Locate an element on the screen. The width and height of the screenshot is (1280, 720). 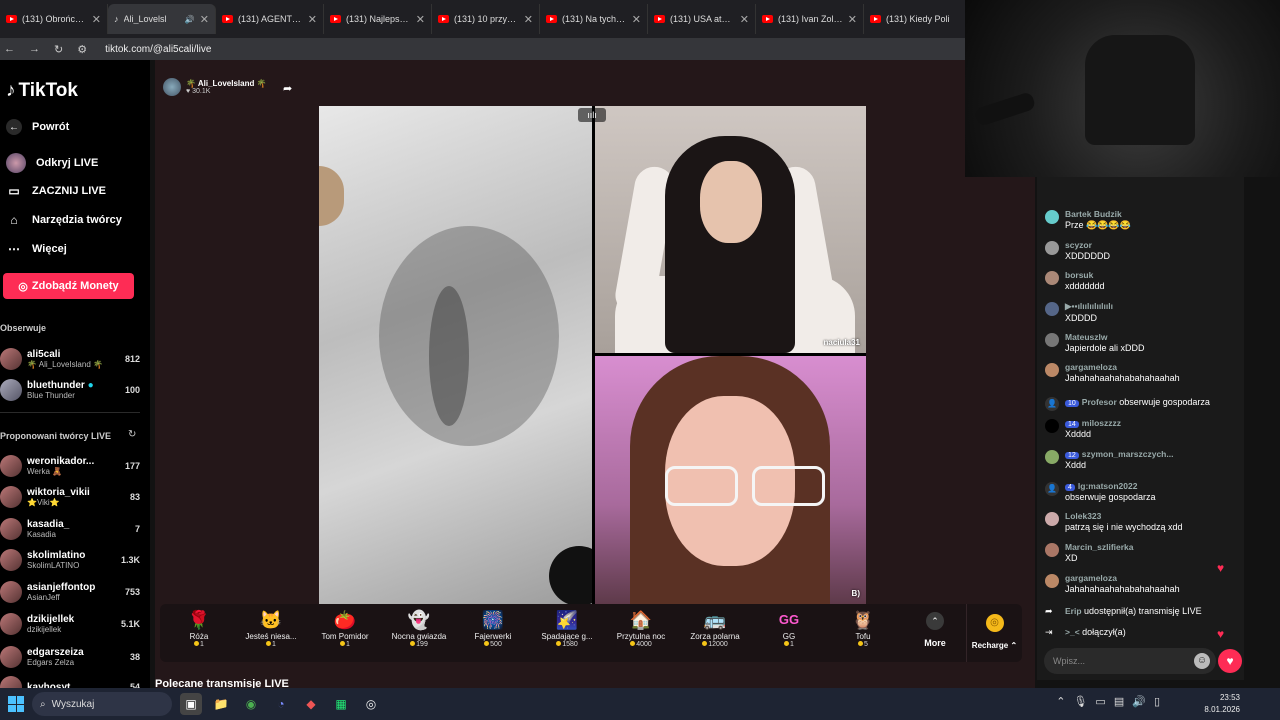
gift-item: 🏠 Przytulna noc 4000 is located at coordinates (641, 634).